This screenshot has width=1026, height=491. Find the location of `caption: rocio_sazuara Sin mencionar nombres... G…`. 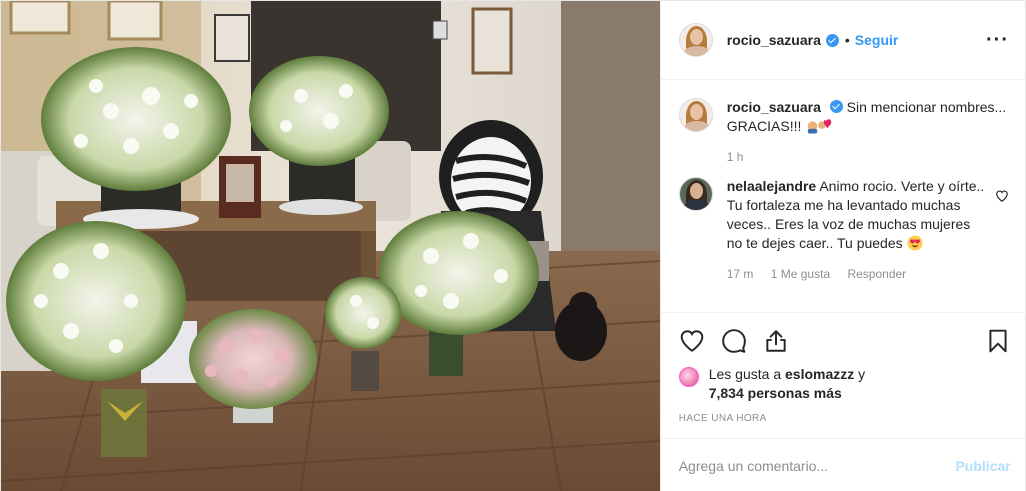

caption: rocio_sazuara Sin mencionar nombres... G… is located at coordinates (843, 132).